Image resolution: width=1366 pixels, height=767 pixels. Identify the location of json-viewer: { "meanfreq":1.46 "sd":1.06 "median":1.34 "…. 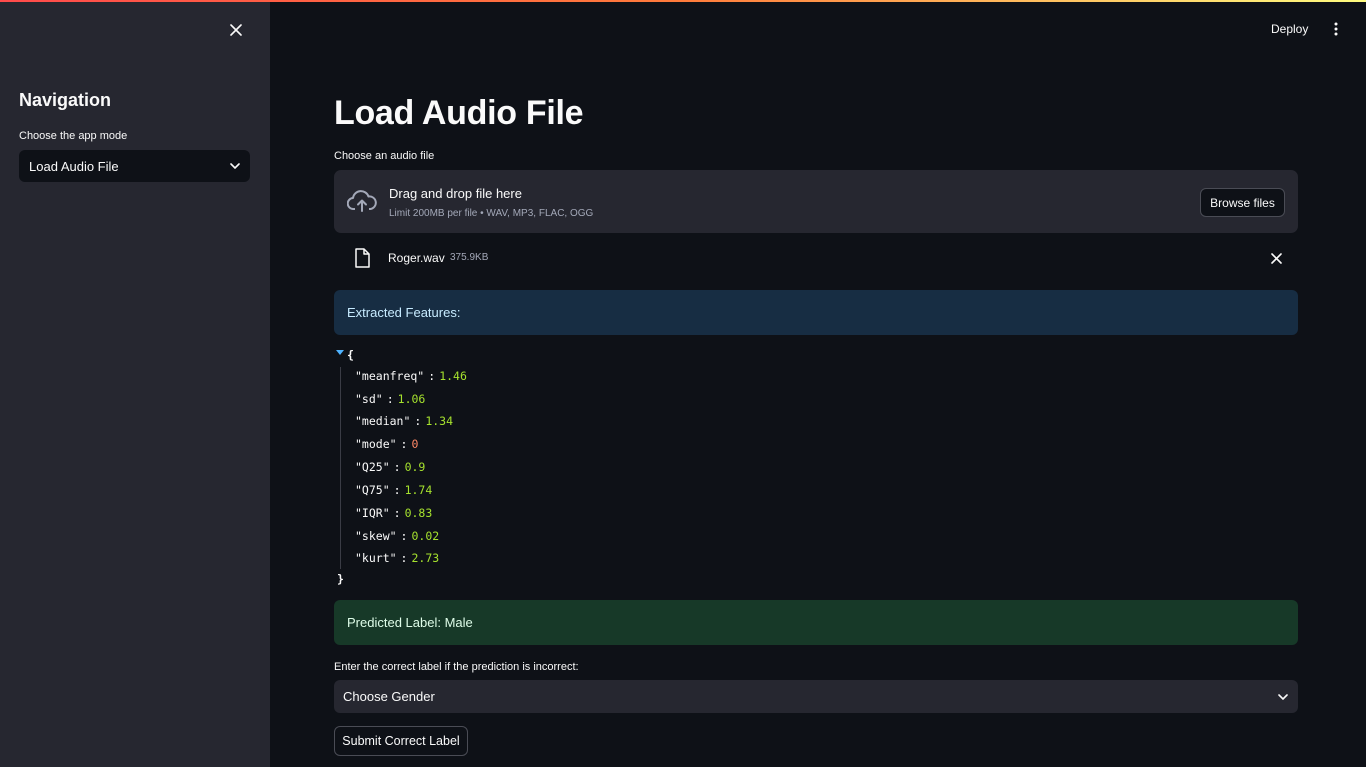
(584, 467).